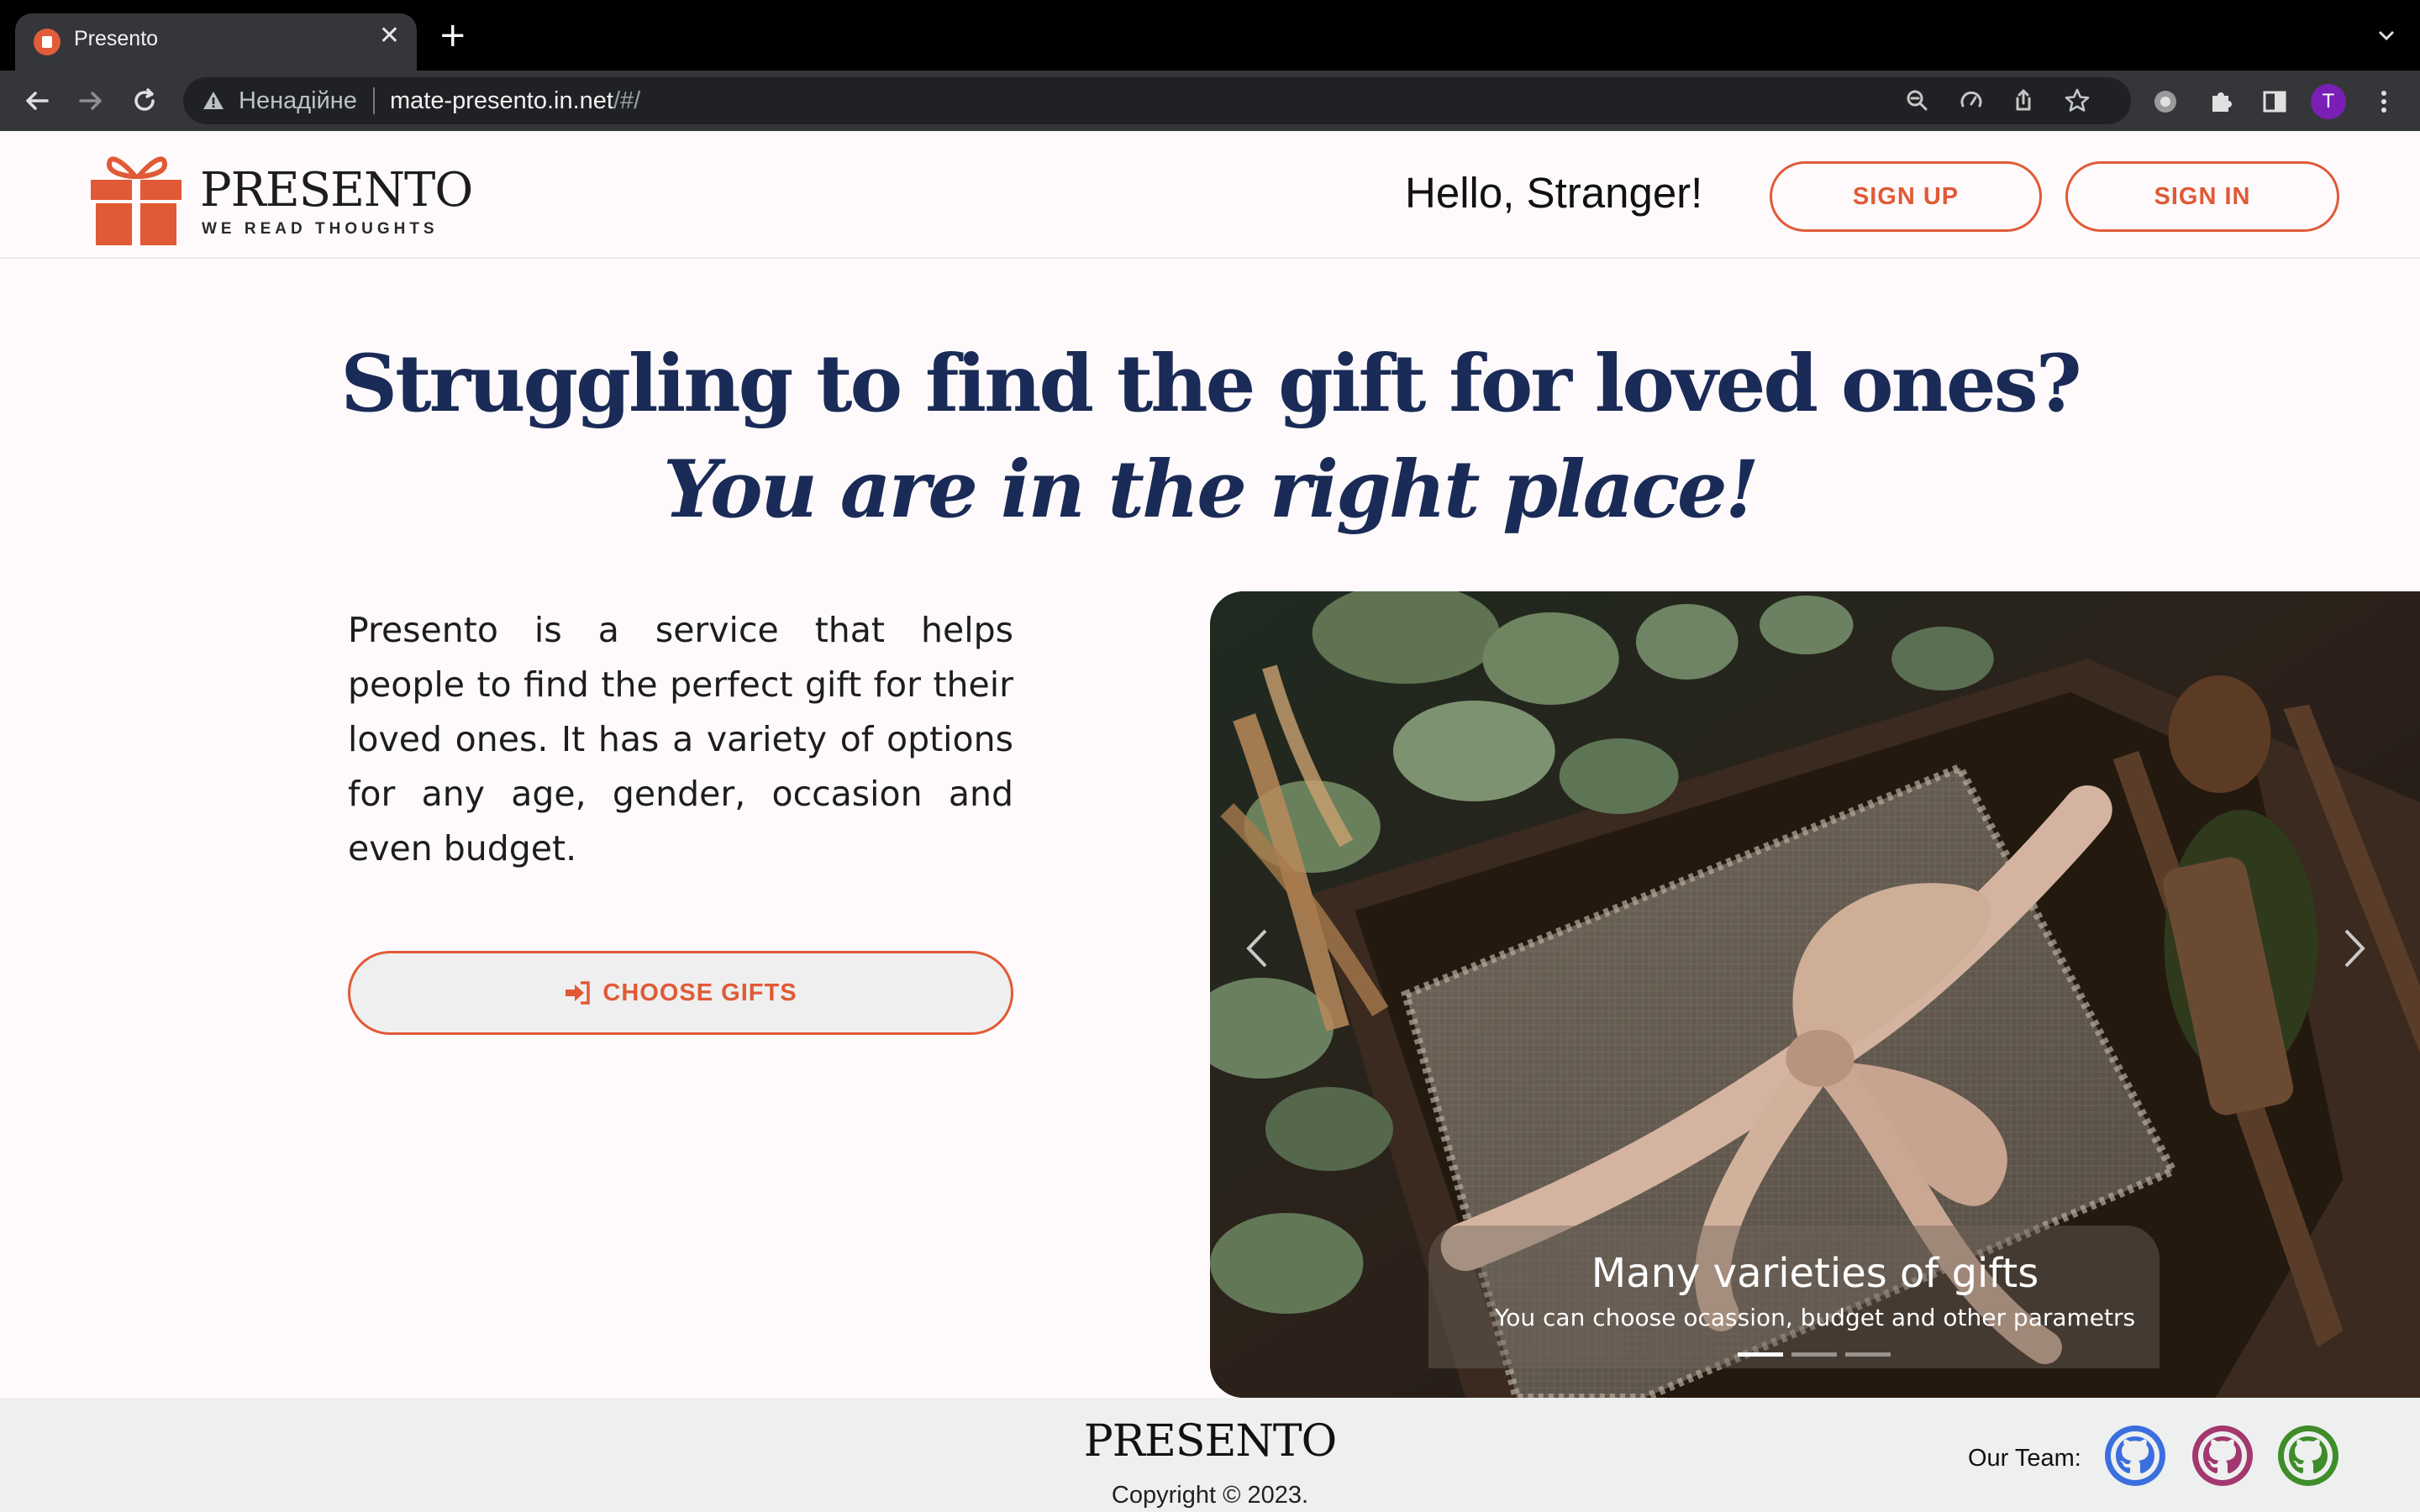  Describe the element at coordinates (144, 100) in the screenshot. I see `reload-icon` at that location.